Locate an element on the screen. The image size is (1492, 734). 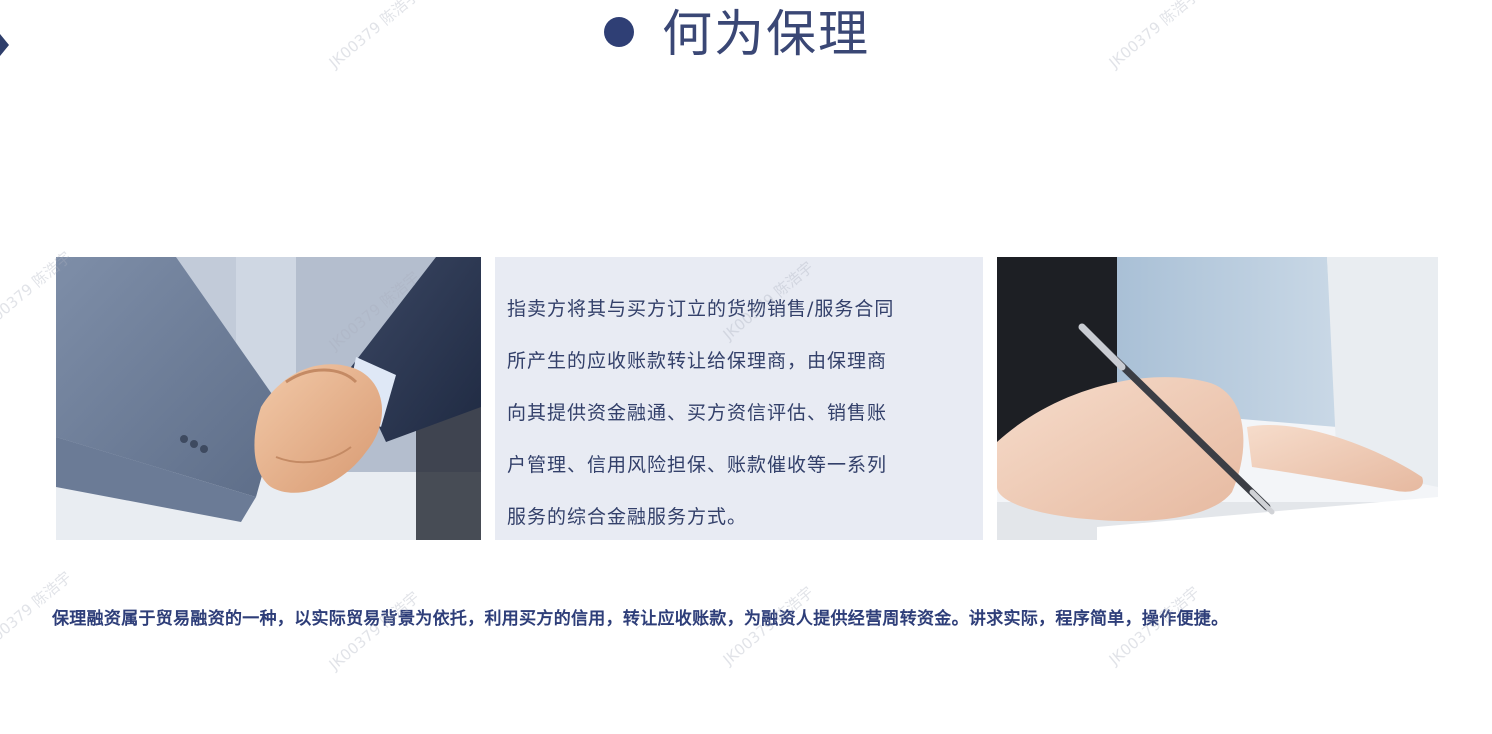
handshake-illustration is located at coordinates (268, 398).